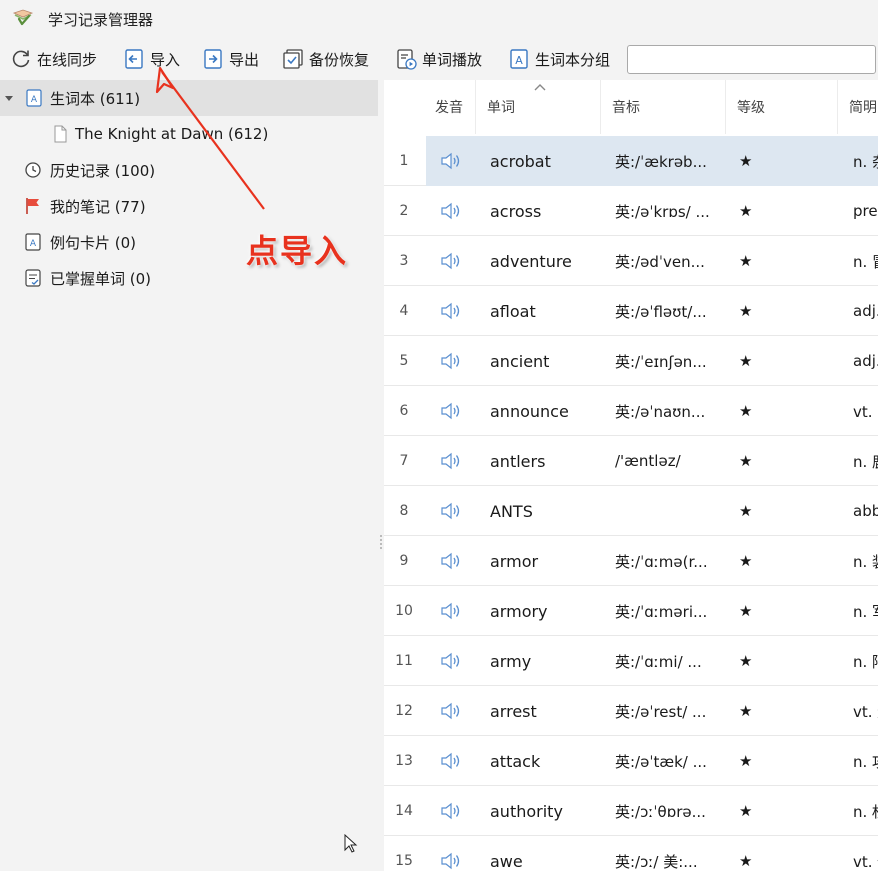 Image resolution: width=878 pixels, height=871 pixels. I want to click on title-bar: 学习记录管理器, so click(439, 19).